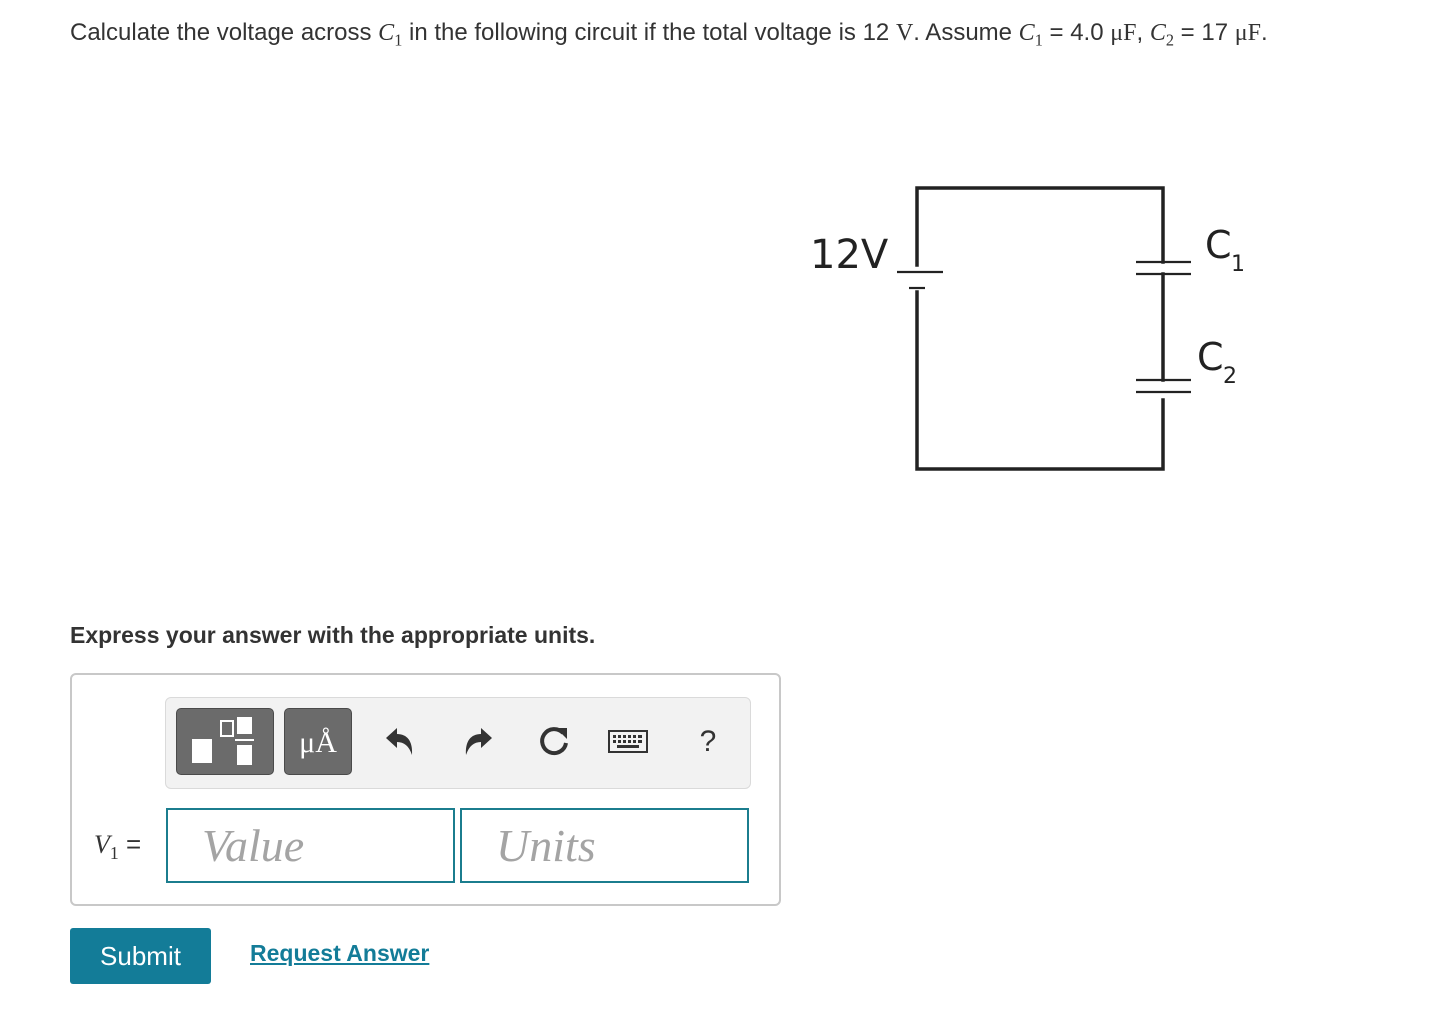 This screenshot has height=1017, width=1448. What do you see at coordinates (1169, 40) in the screenshot?
I see `c2-subscript: 2` at bounding box center [1169, 40].